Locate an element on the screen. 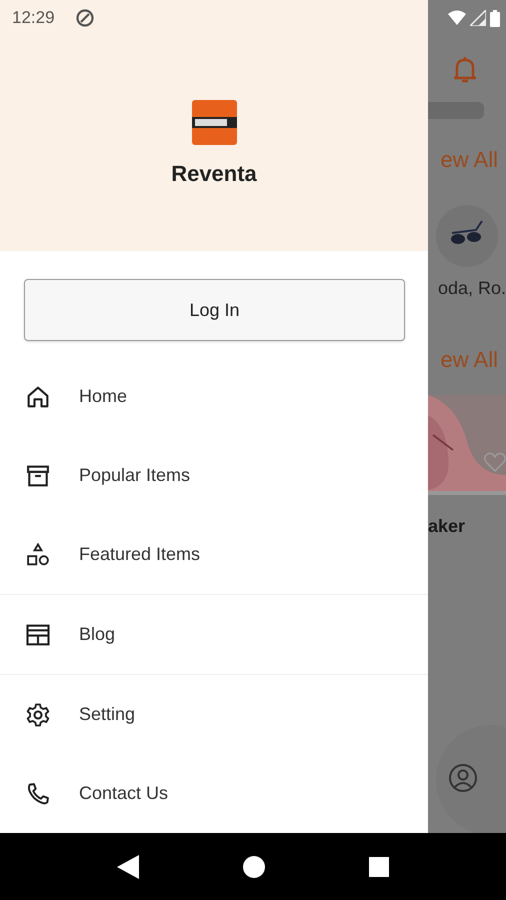  profile-icon is located at coordinates (463, 778).